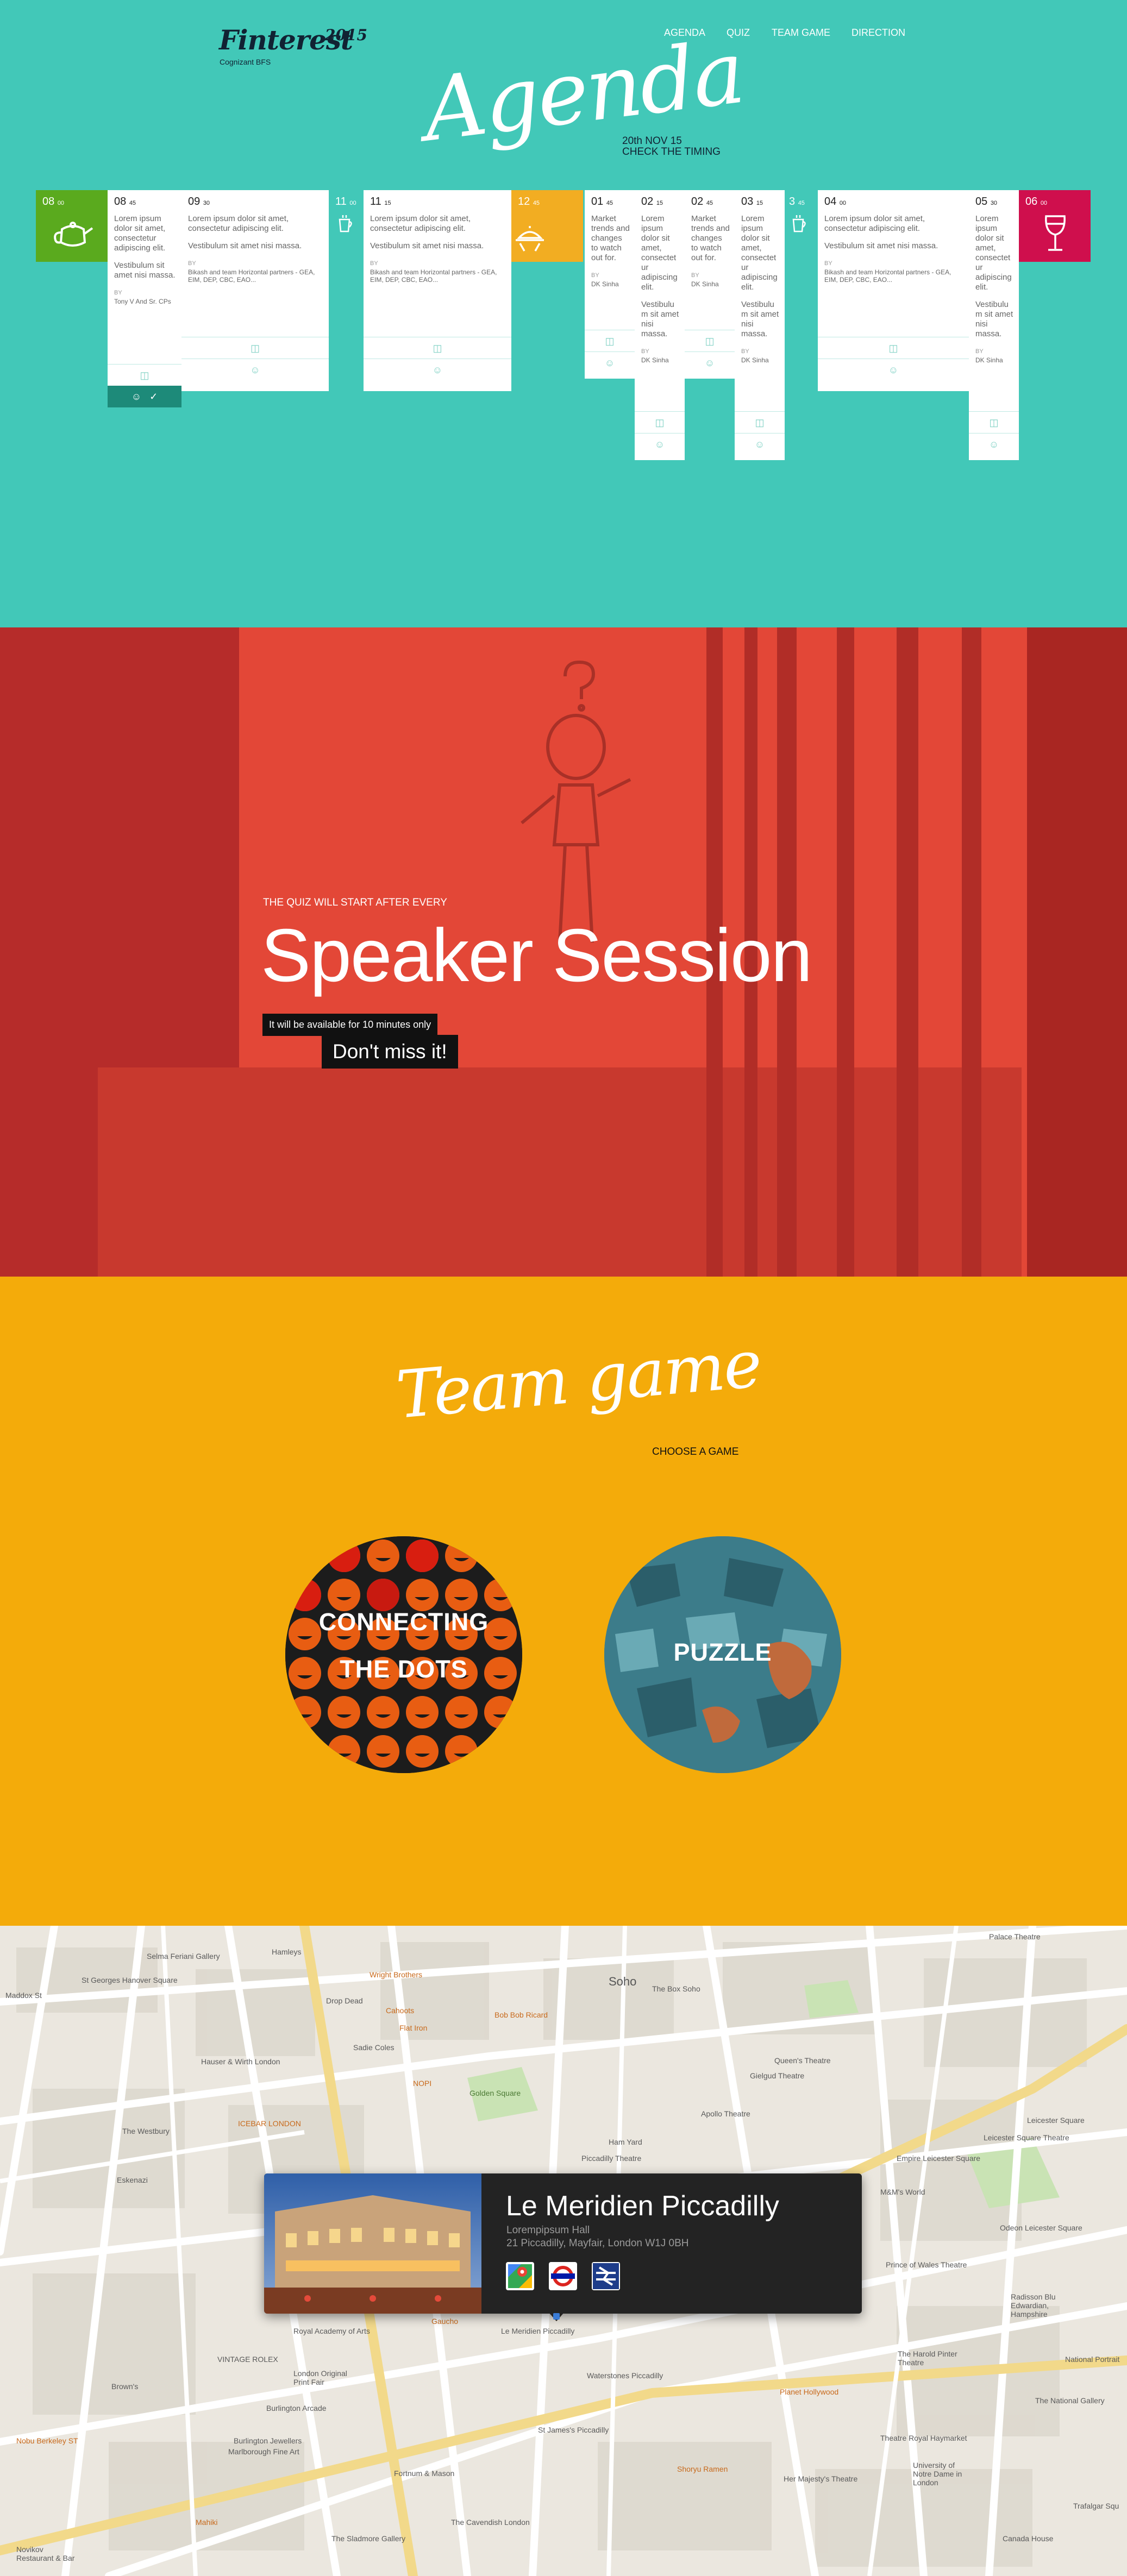  What do you see at coordinates (902, 2192) in the screenshot?
I see `map-label: M&M's World` at bounding box center [902, 2192].